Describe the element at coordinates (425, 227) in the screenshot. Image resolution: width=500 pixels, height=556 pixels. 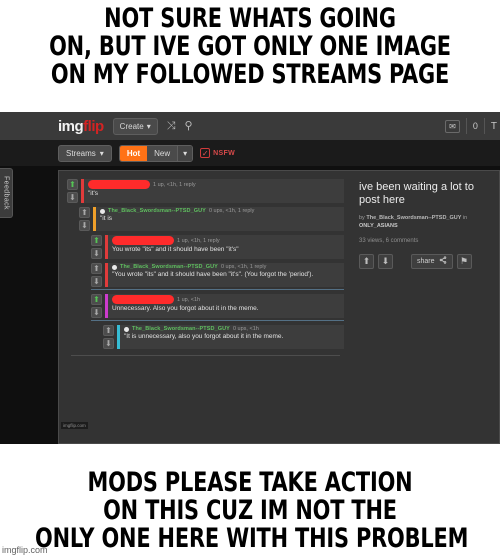
I see `post-stream: ONLY_ASIANS` at that location.